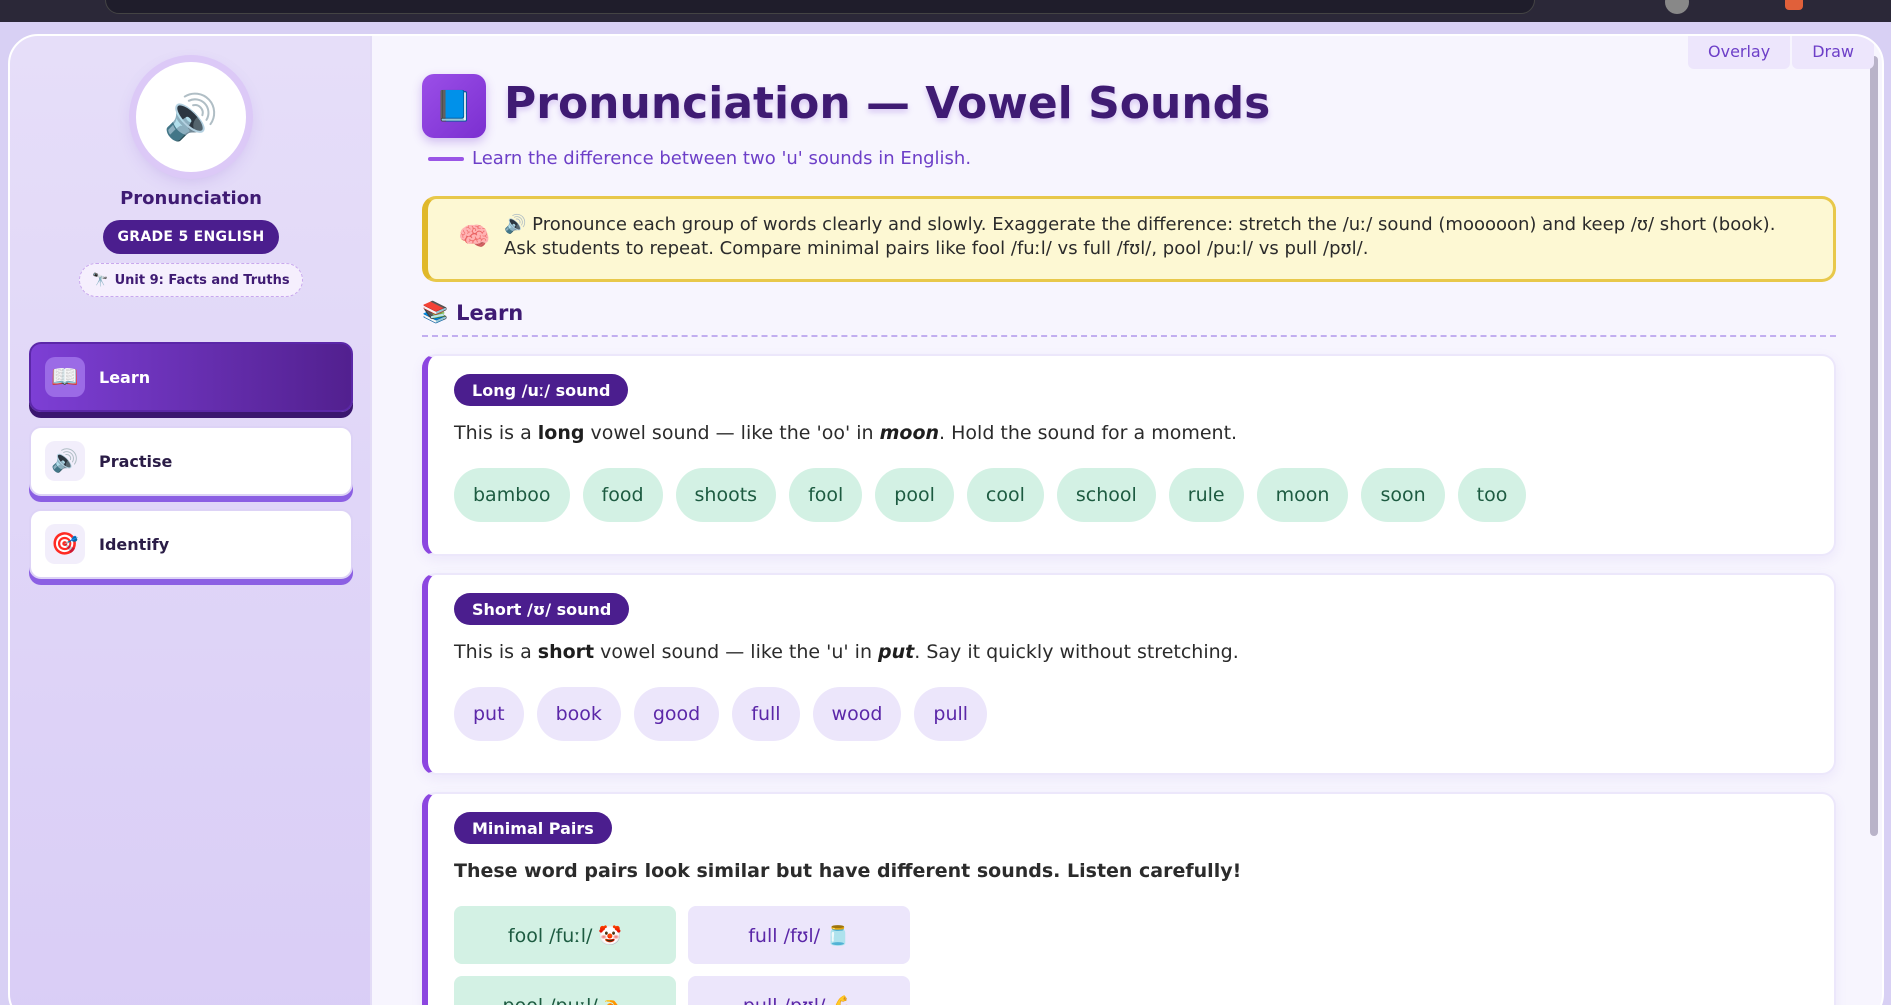  Describe the element at coordinates (533, 828) in the screenshot. I see `card-tag: Minimal Pairs` at that location.